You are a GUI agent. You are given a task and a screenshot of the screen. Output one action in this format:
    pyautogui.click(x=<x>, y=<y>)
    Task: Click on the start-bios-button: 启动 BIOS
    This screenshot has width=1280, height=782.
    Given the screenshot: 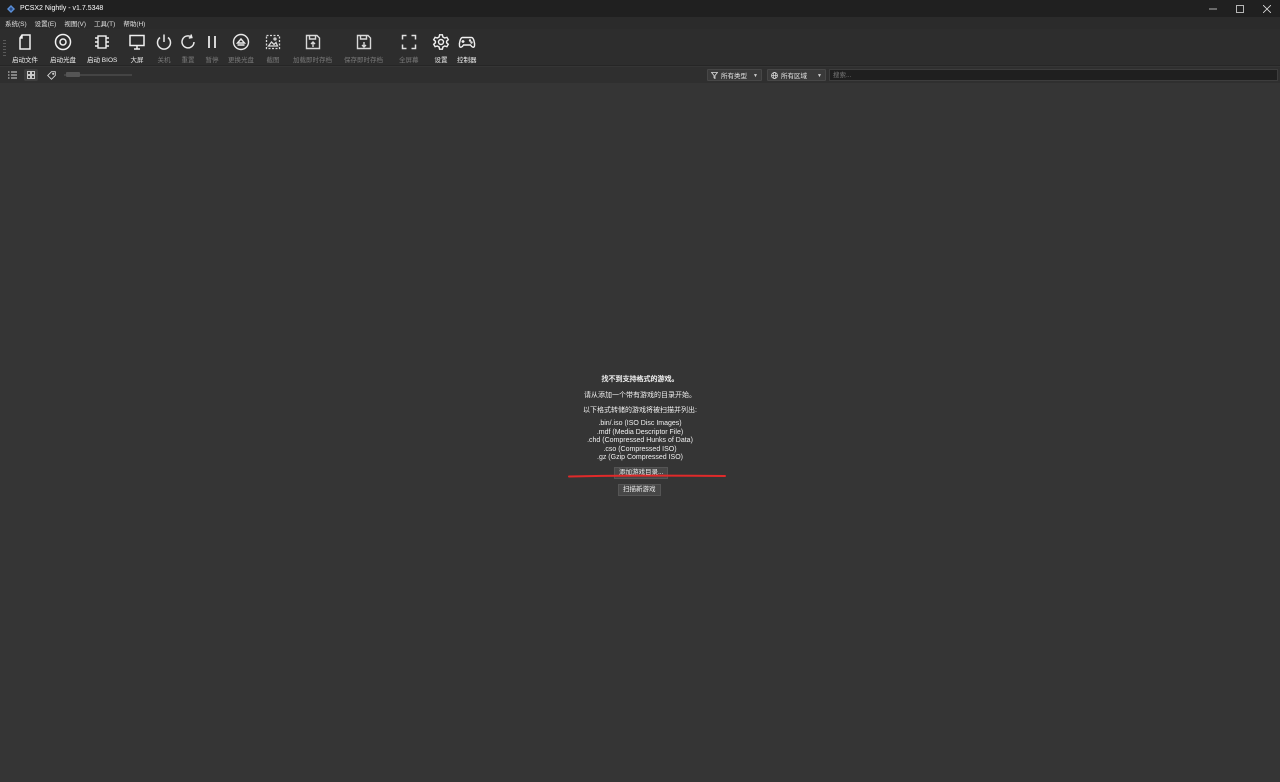 What is the action you would take?
    pyautogui.click(x=102, y=48)
    